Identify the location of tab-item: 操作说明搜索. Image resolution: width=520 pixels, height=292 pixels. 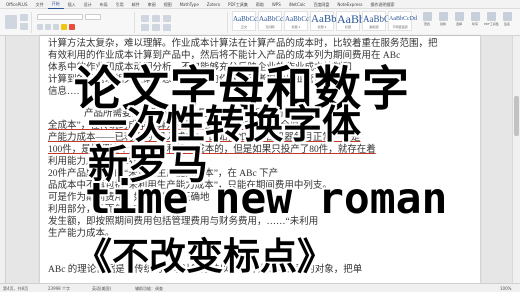
(383, 4).